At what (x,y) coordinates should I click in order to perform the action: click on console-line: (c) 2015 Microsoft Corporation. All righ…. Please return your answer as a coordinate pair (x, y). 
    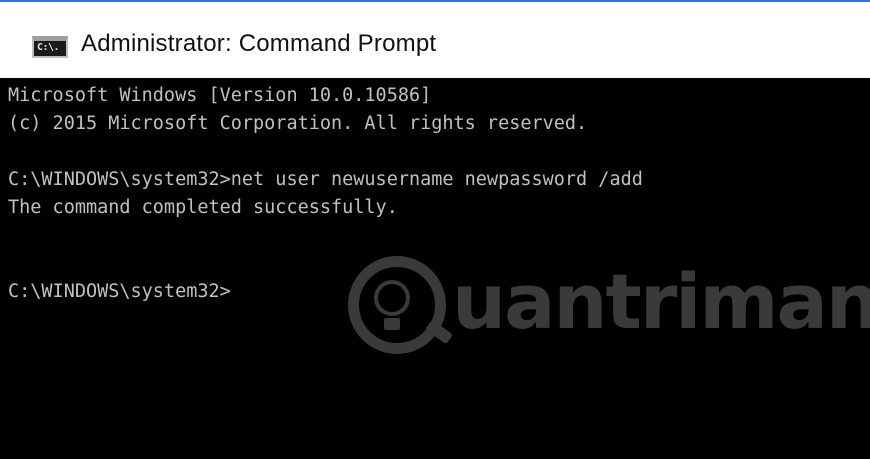
    Looking at the image, I should click on (298, 123).